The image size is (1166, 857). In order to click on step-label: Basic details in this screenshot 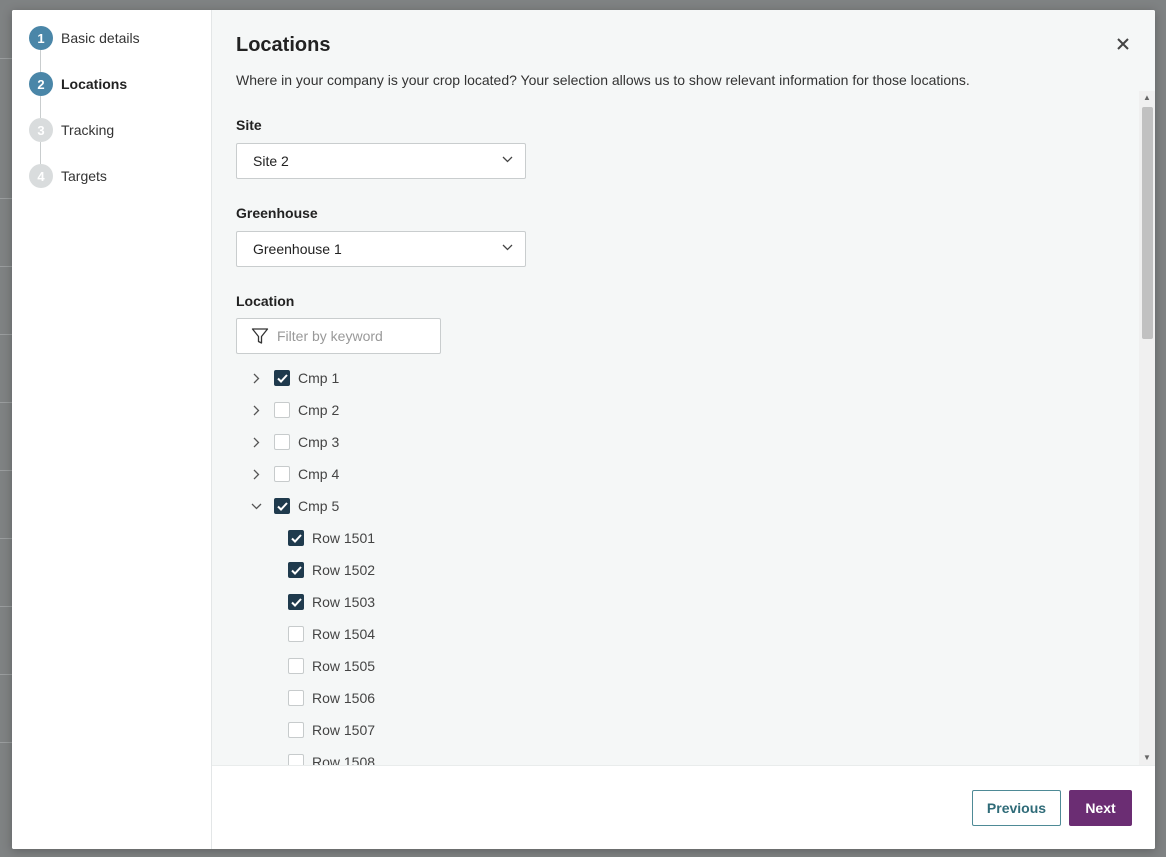, I will do `click(100, 38)`.